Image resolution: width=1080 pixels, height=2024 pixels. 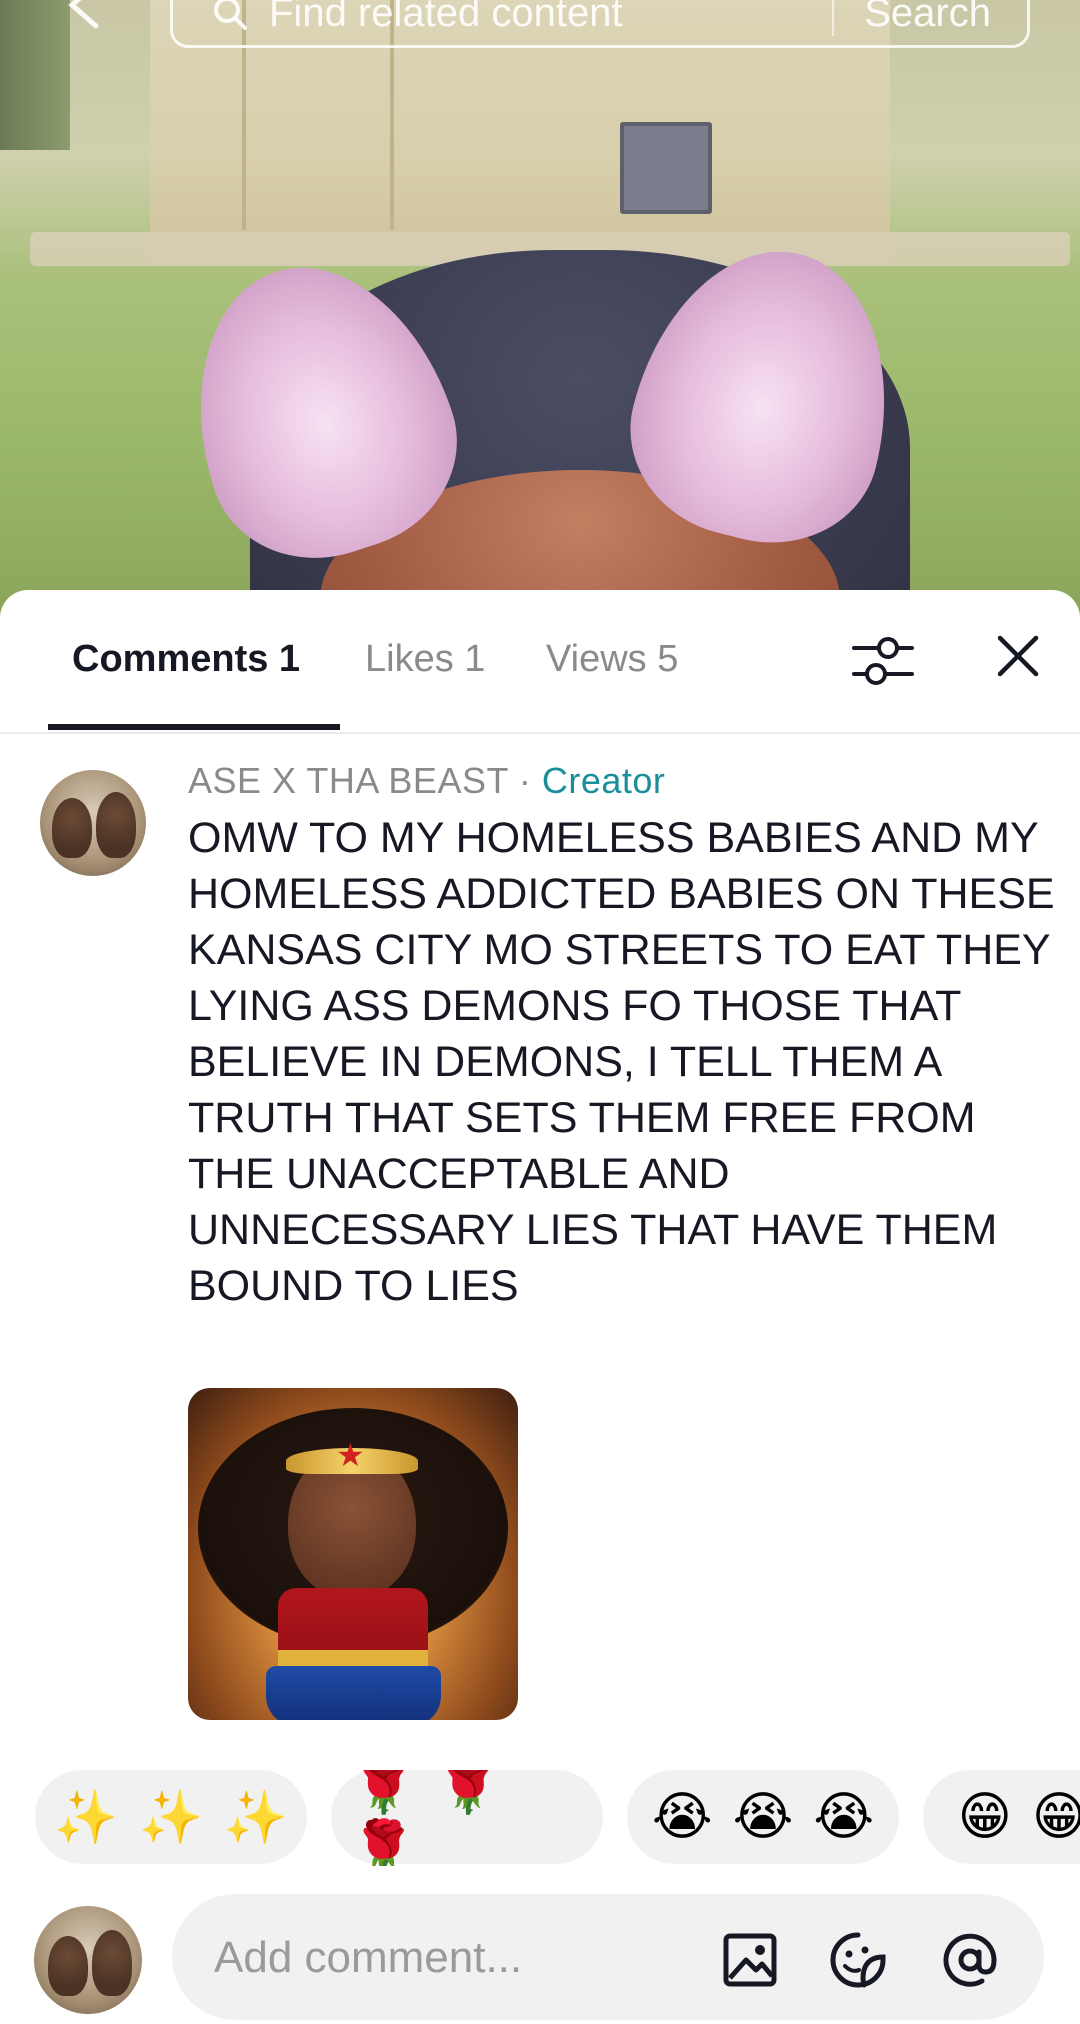 What do you see at coordinates (550, 18) in the screenshot?
I see `search-placeholder: Find related content` at bounding box center [550, 18].